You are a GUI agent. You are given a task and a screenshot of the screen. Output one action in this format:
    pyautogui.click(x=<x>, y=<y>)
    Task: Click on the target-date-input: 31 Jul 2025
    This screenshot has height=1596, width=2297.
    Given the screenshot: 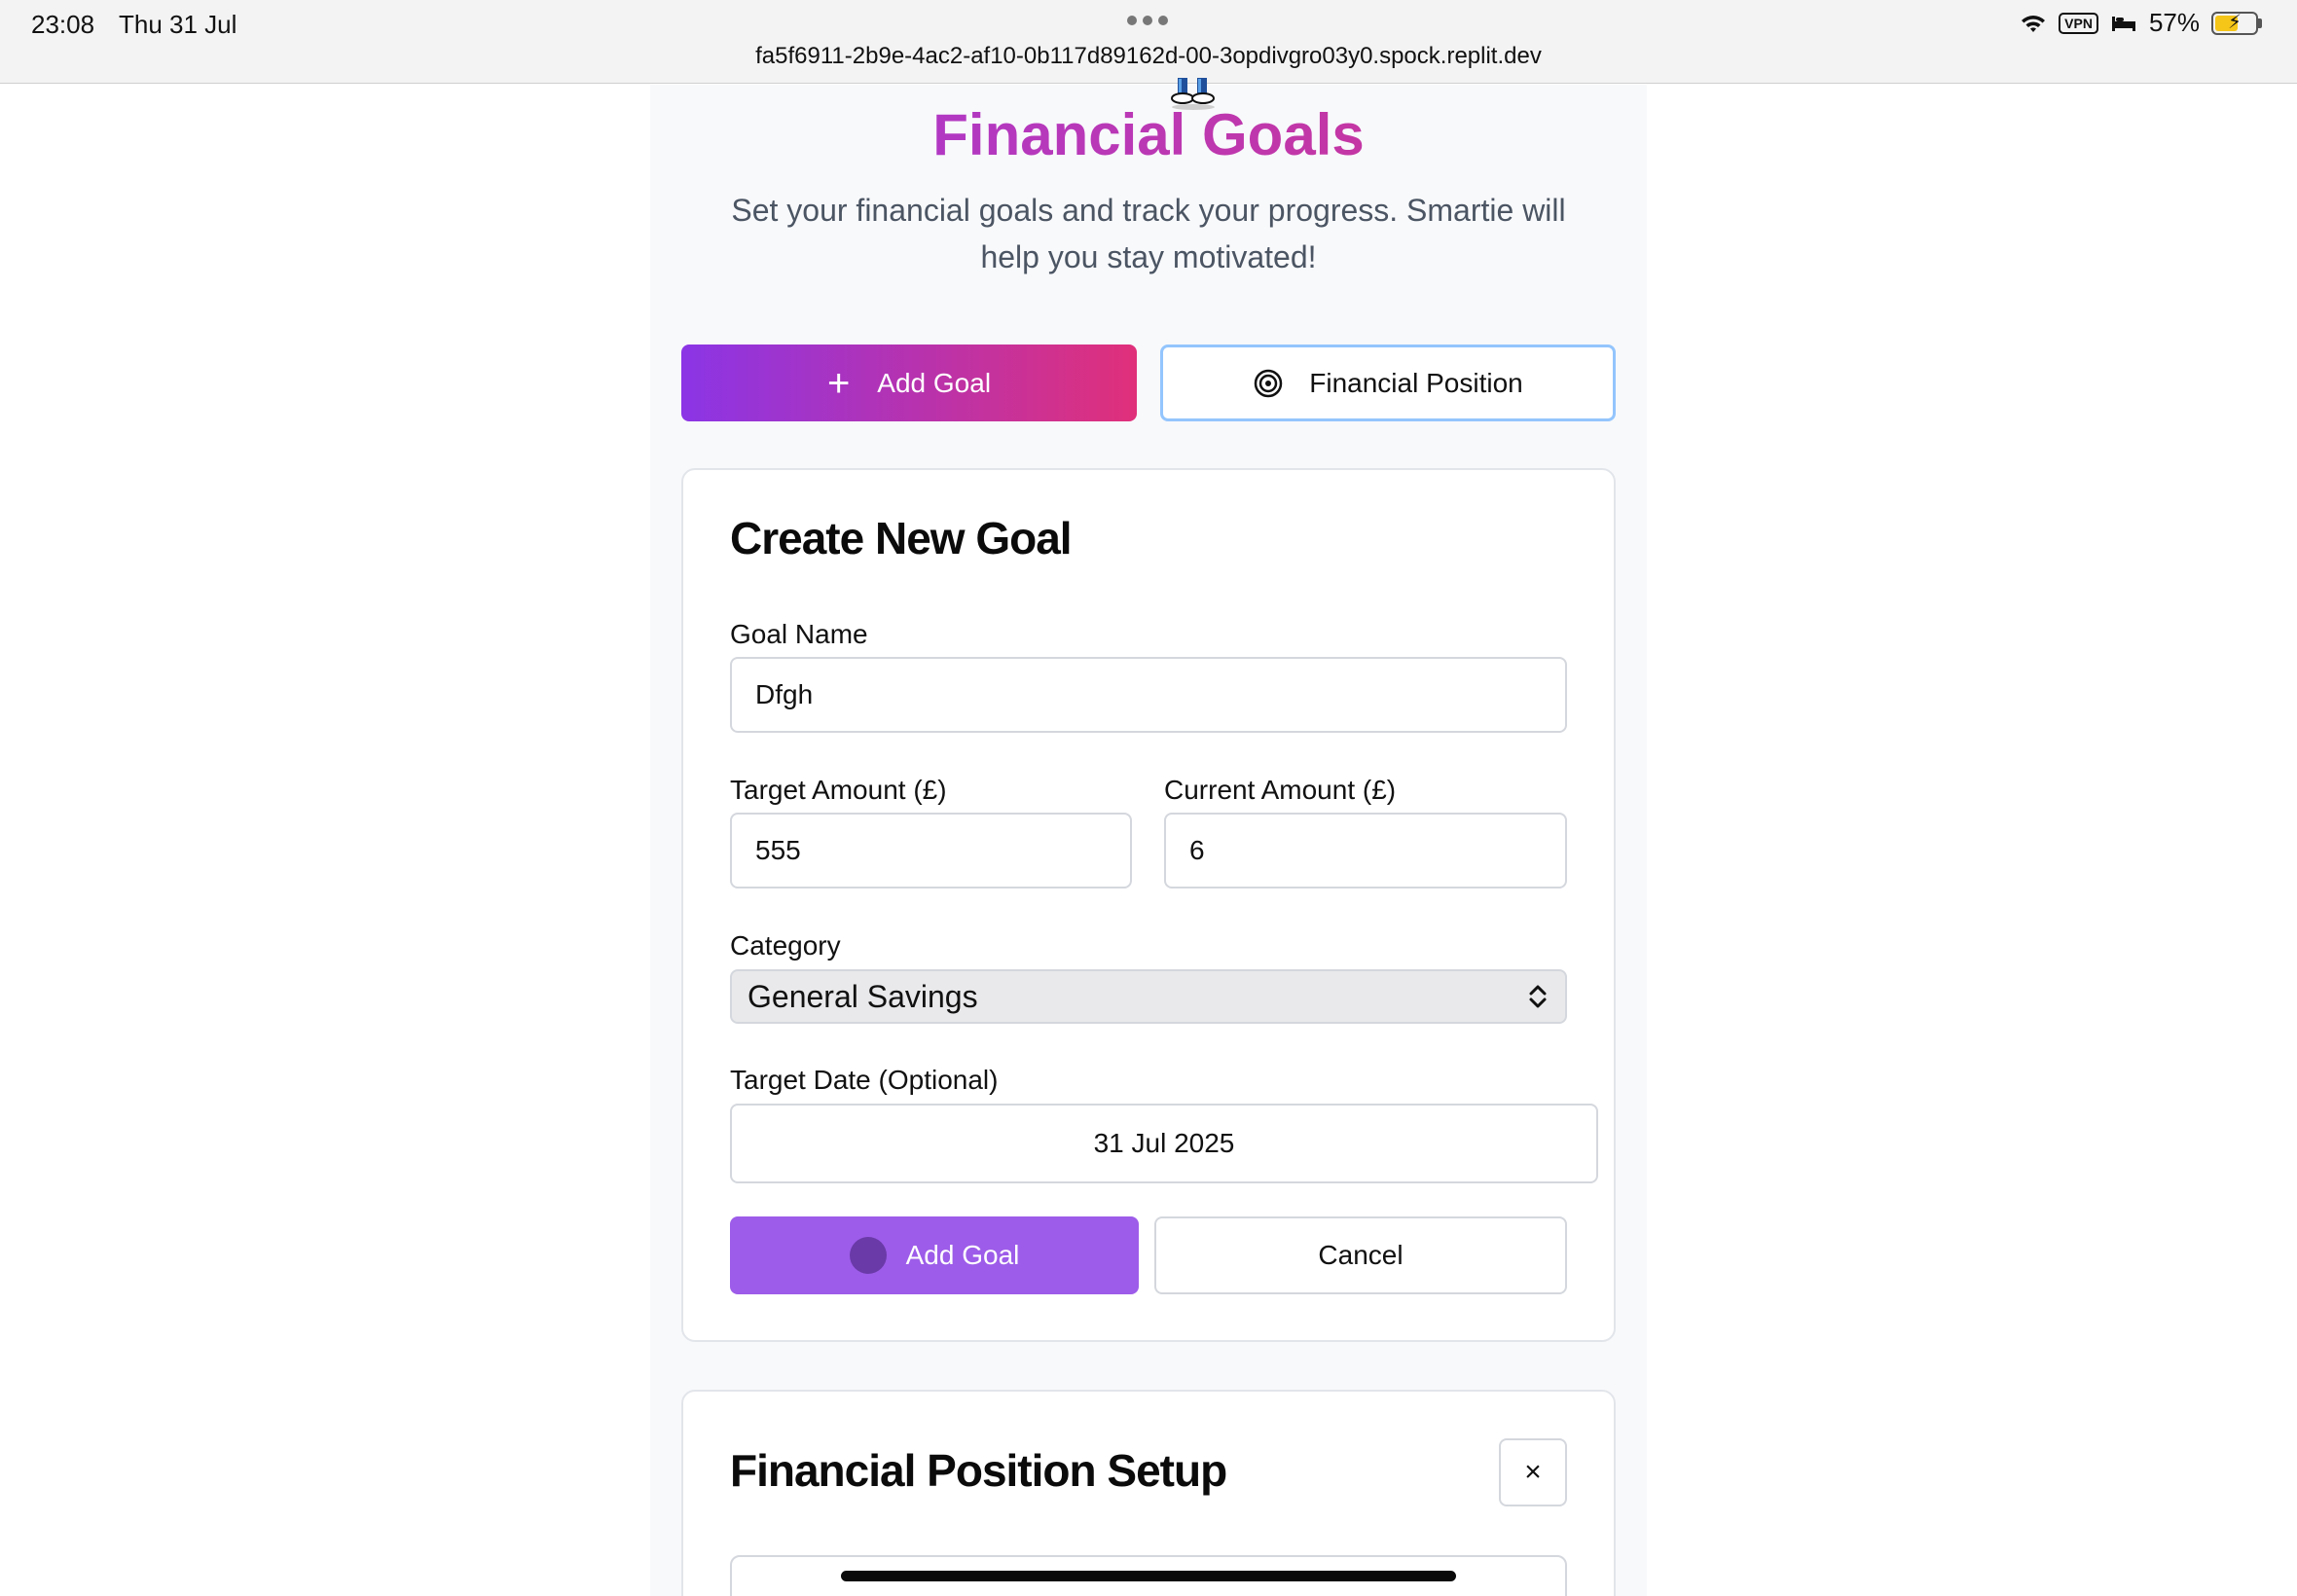 What is the action you would take?
    pyautogui.click(x=1164, y=1143)
    